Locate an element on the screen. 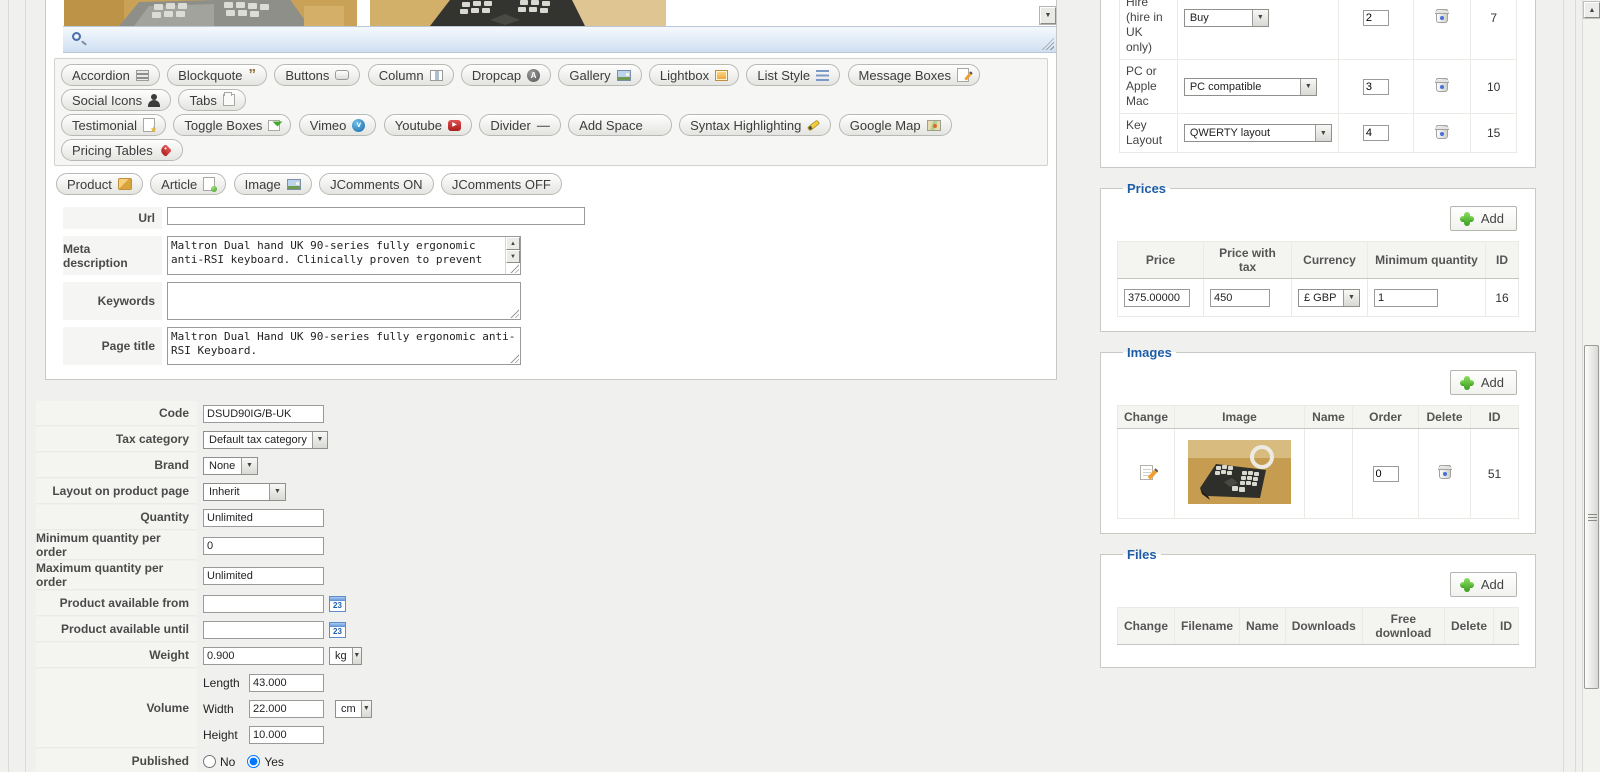 The height and width of the screenshot is (772, 1600). table-row: Key Layout QWERTY layout ▼ 15 is located at coordinates (1318, 133).